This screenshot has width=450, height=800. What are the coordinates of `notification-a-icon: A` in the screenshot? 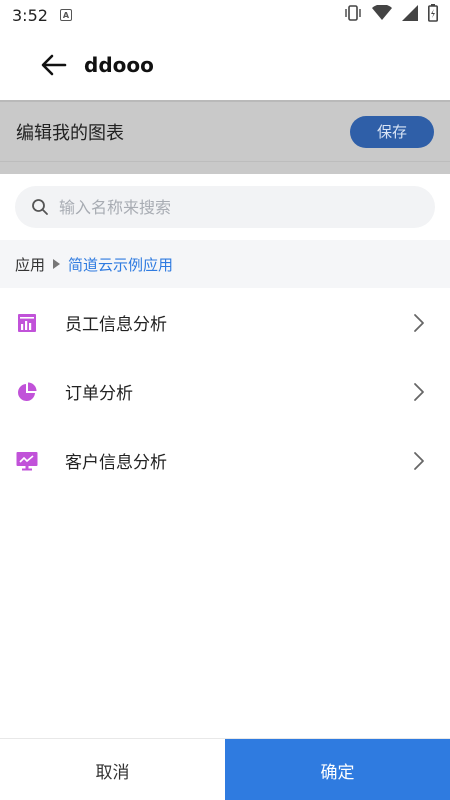 It's located at (65, 15).